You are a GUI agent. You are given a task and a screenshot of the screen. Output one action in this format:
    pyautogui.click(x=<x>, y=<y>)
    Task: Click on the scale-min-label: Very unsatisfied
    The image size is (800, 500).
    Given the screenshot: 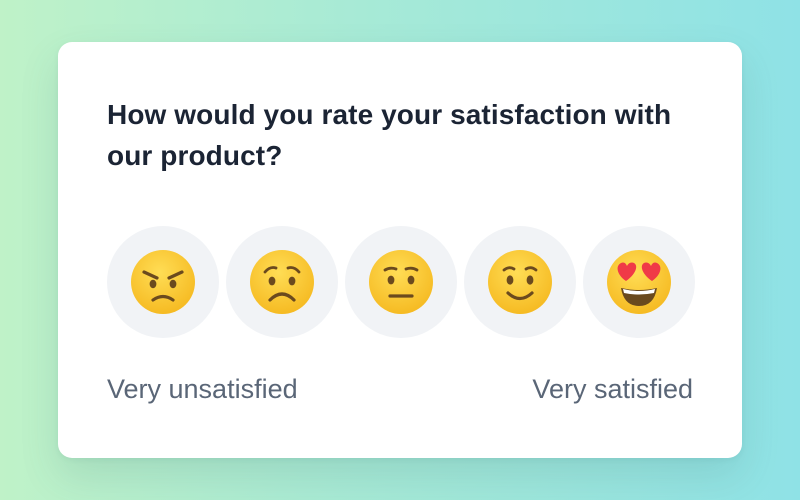 What is the action you would take?
    pyautogui.click(x=202, y=389)
    